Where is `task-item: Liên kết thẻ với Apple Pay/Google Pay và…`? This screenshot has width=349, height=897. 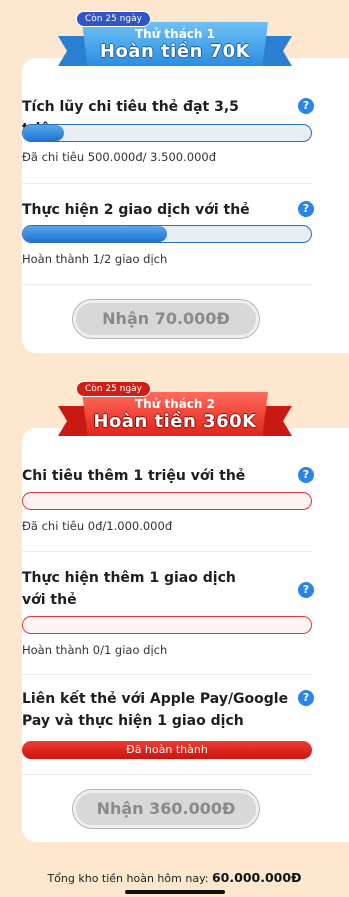 task-item: Liên kết thẻ với Apple Pay/Google Pay và… is located at coordinates (168, 723).